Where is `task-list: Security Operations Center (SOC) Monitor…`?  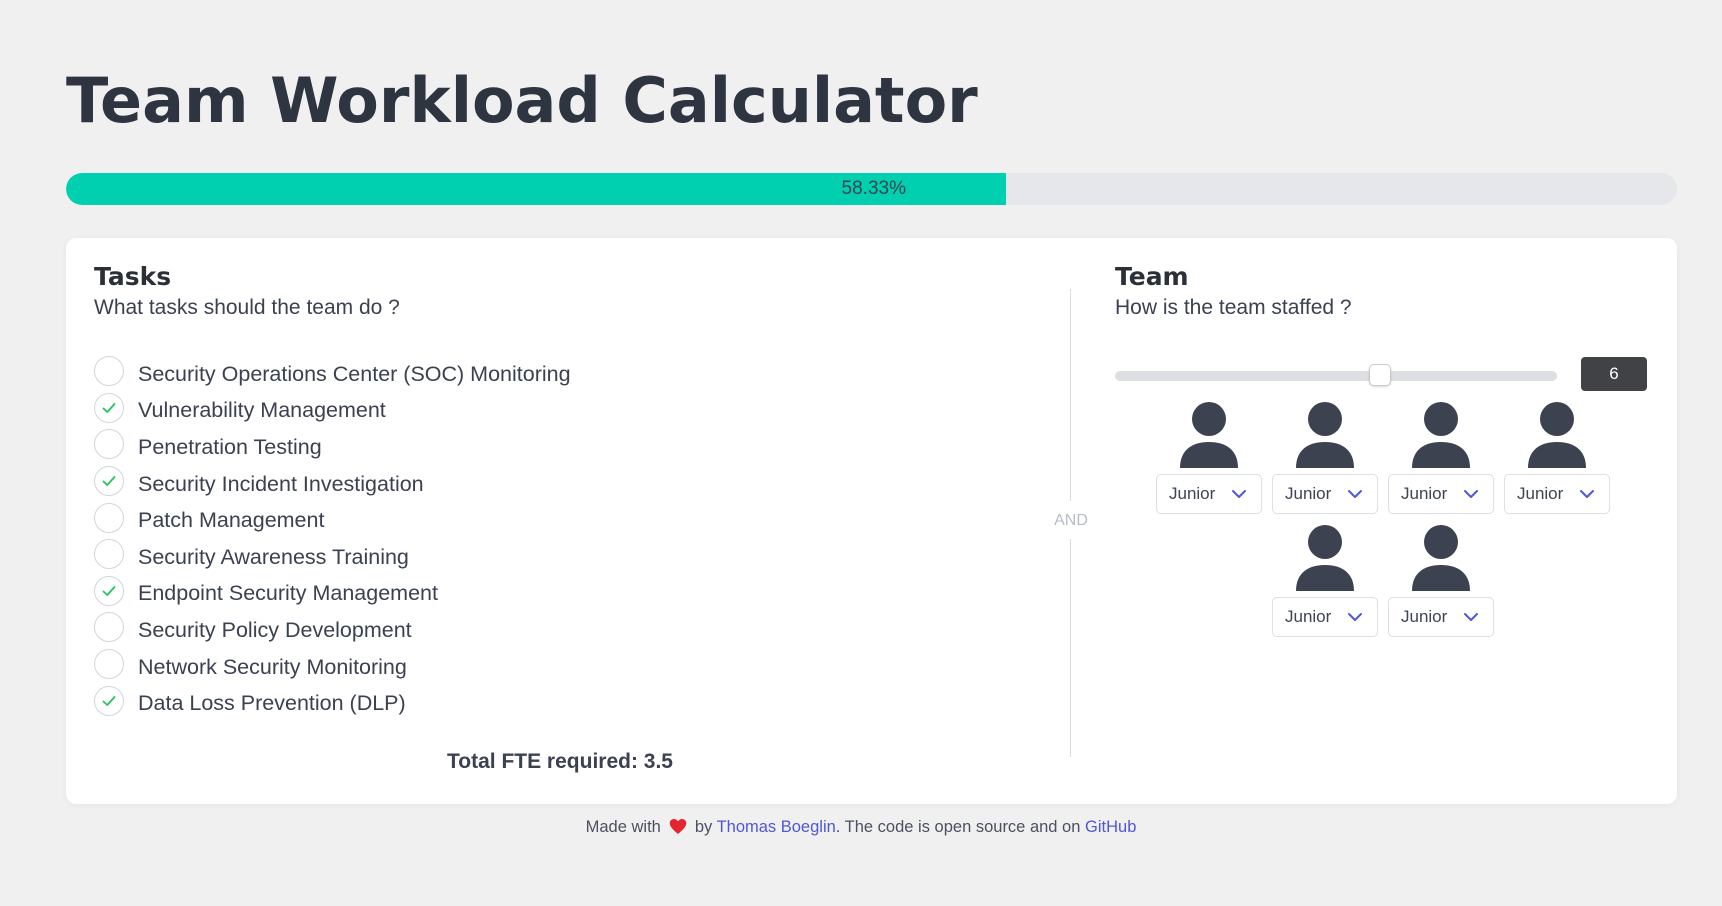
task-list: Security Operations Center (SOC) Monitor… is located at coordinates (332, 539).